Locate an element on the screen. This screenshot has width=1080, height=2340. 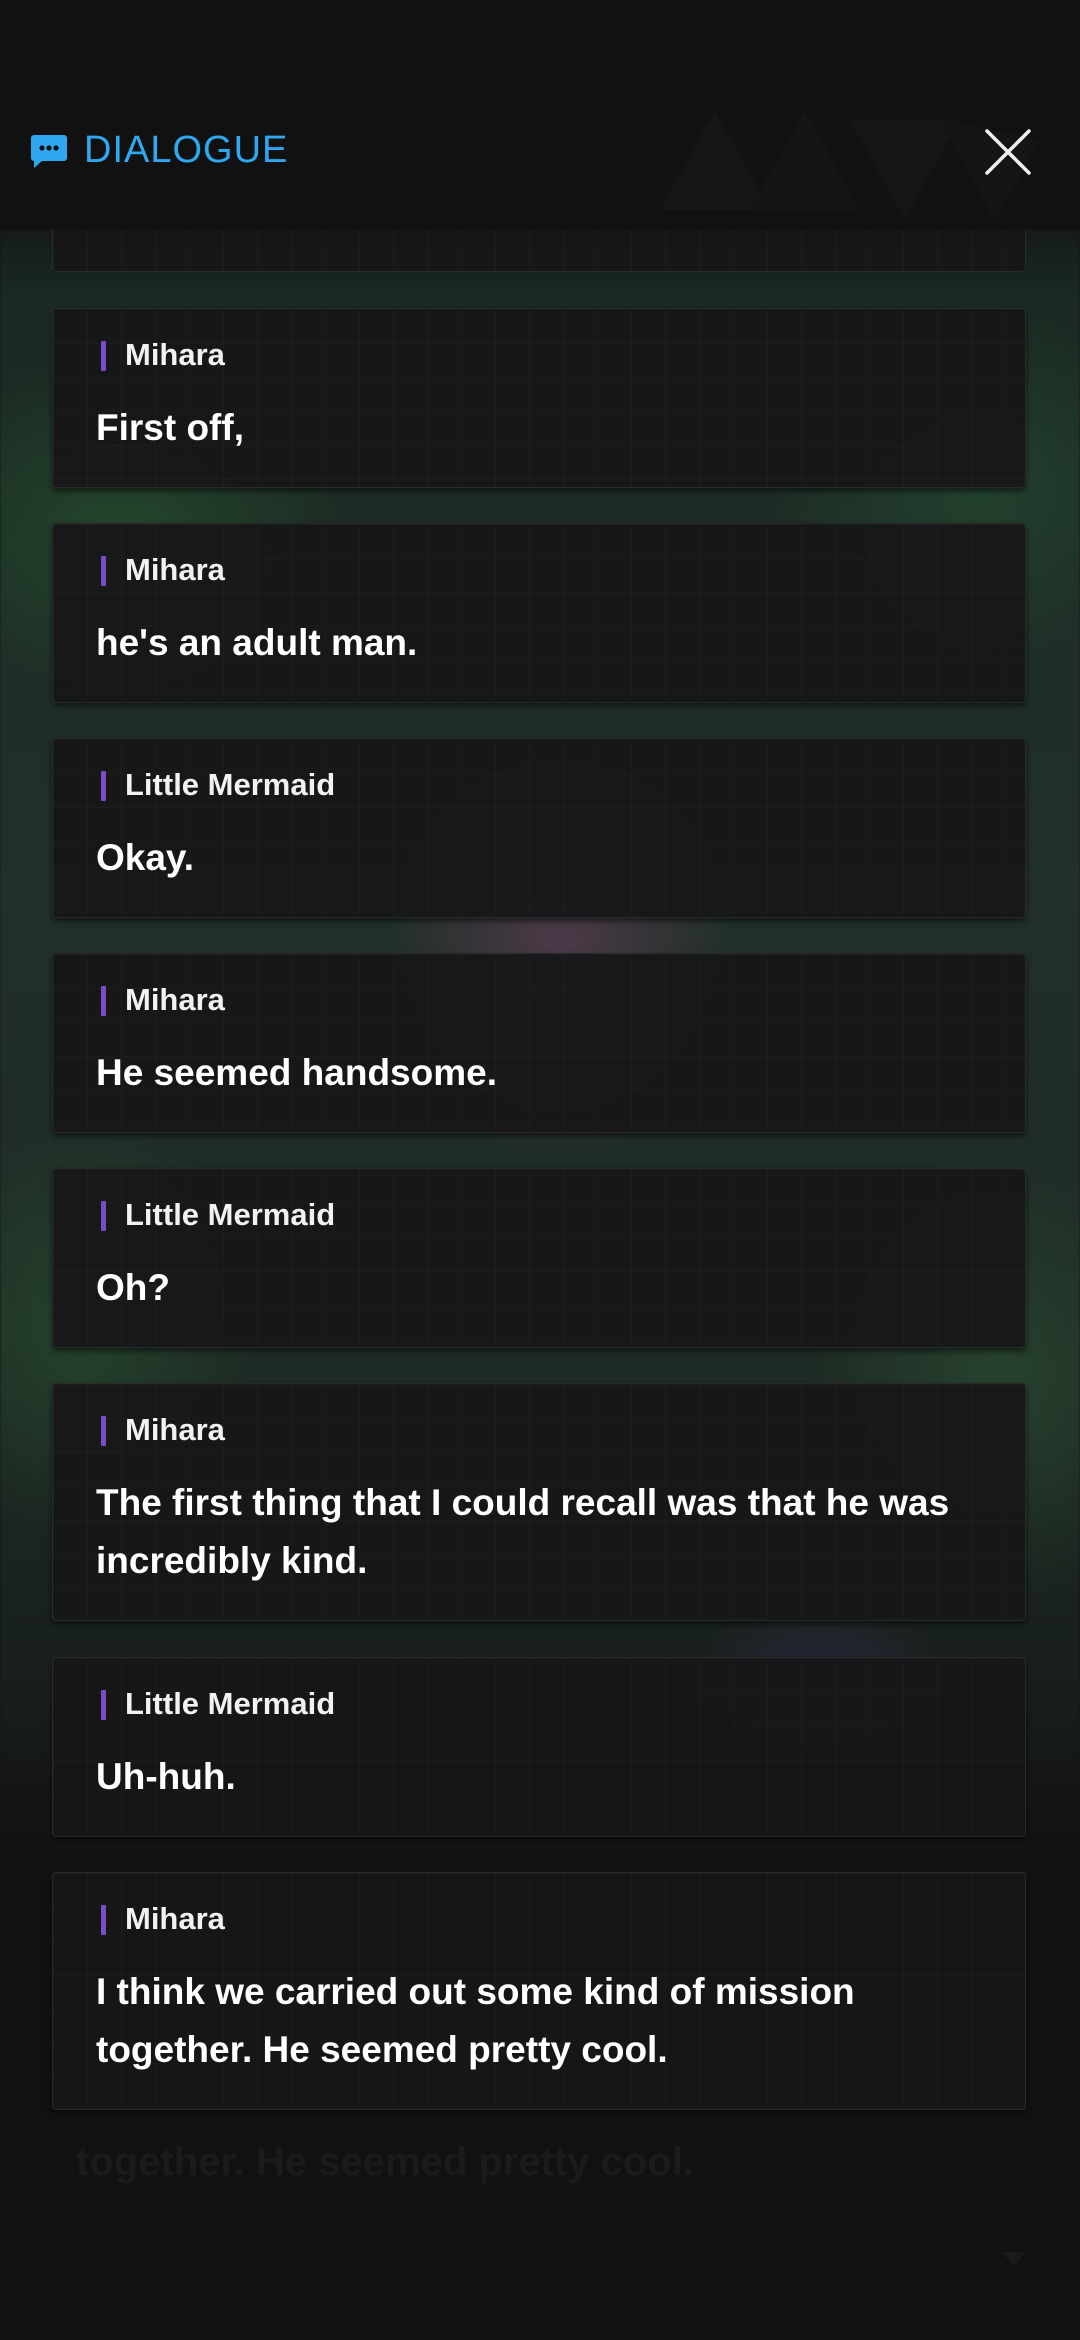
dialogue-text: He seemed handsome. is located at coordinates (296, 1072).